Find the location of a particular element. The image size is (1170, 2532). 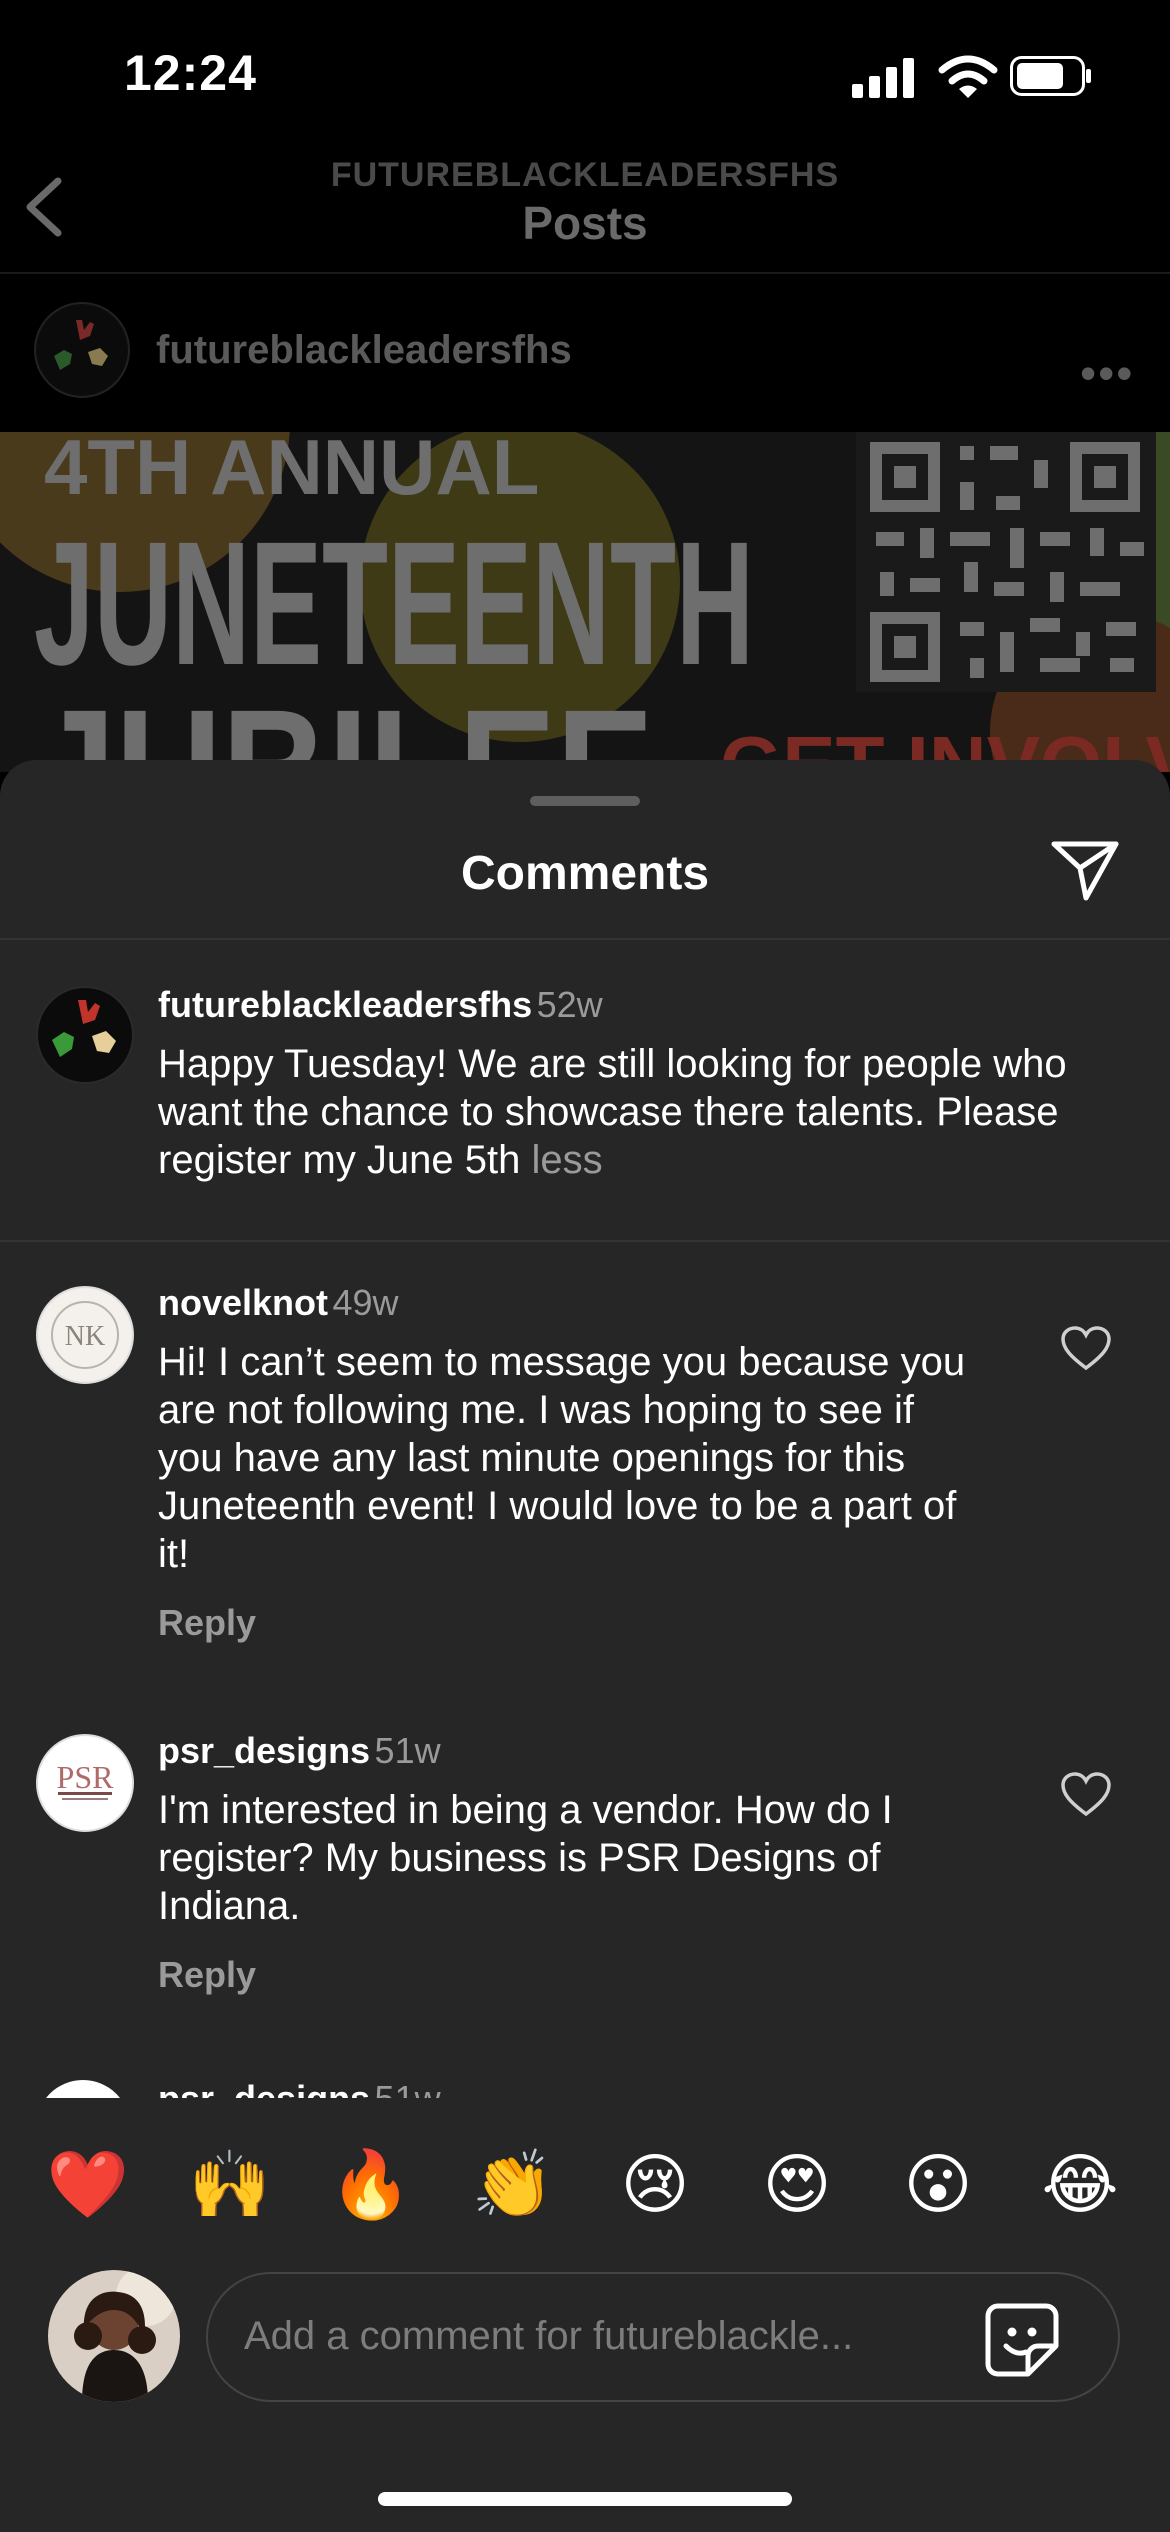

emoji-clapping-hands: 👏 is located at coordinates (513, 2184).